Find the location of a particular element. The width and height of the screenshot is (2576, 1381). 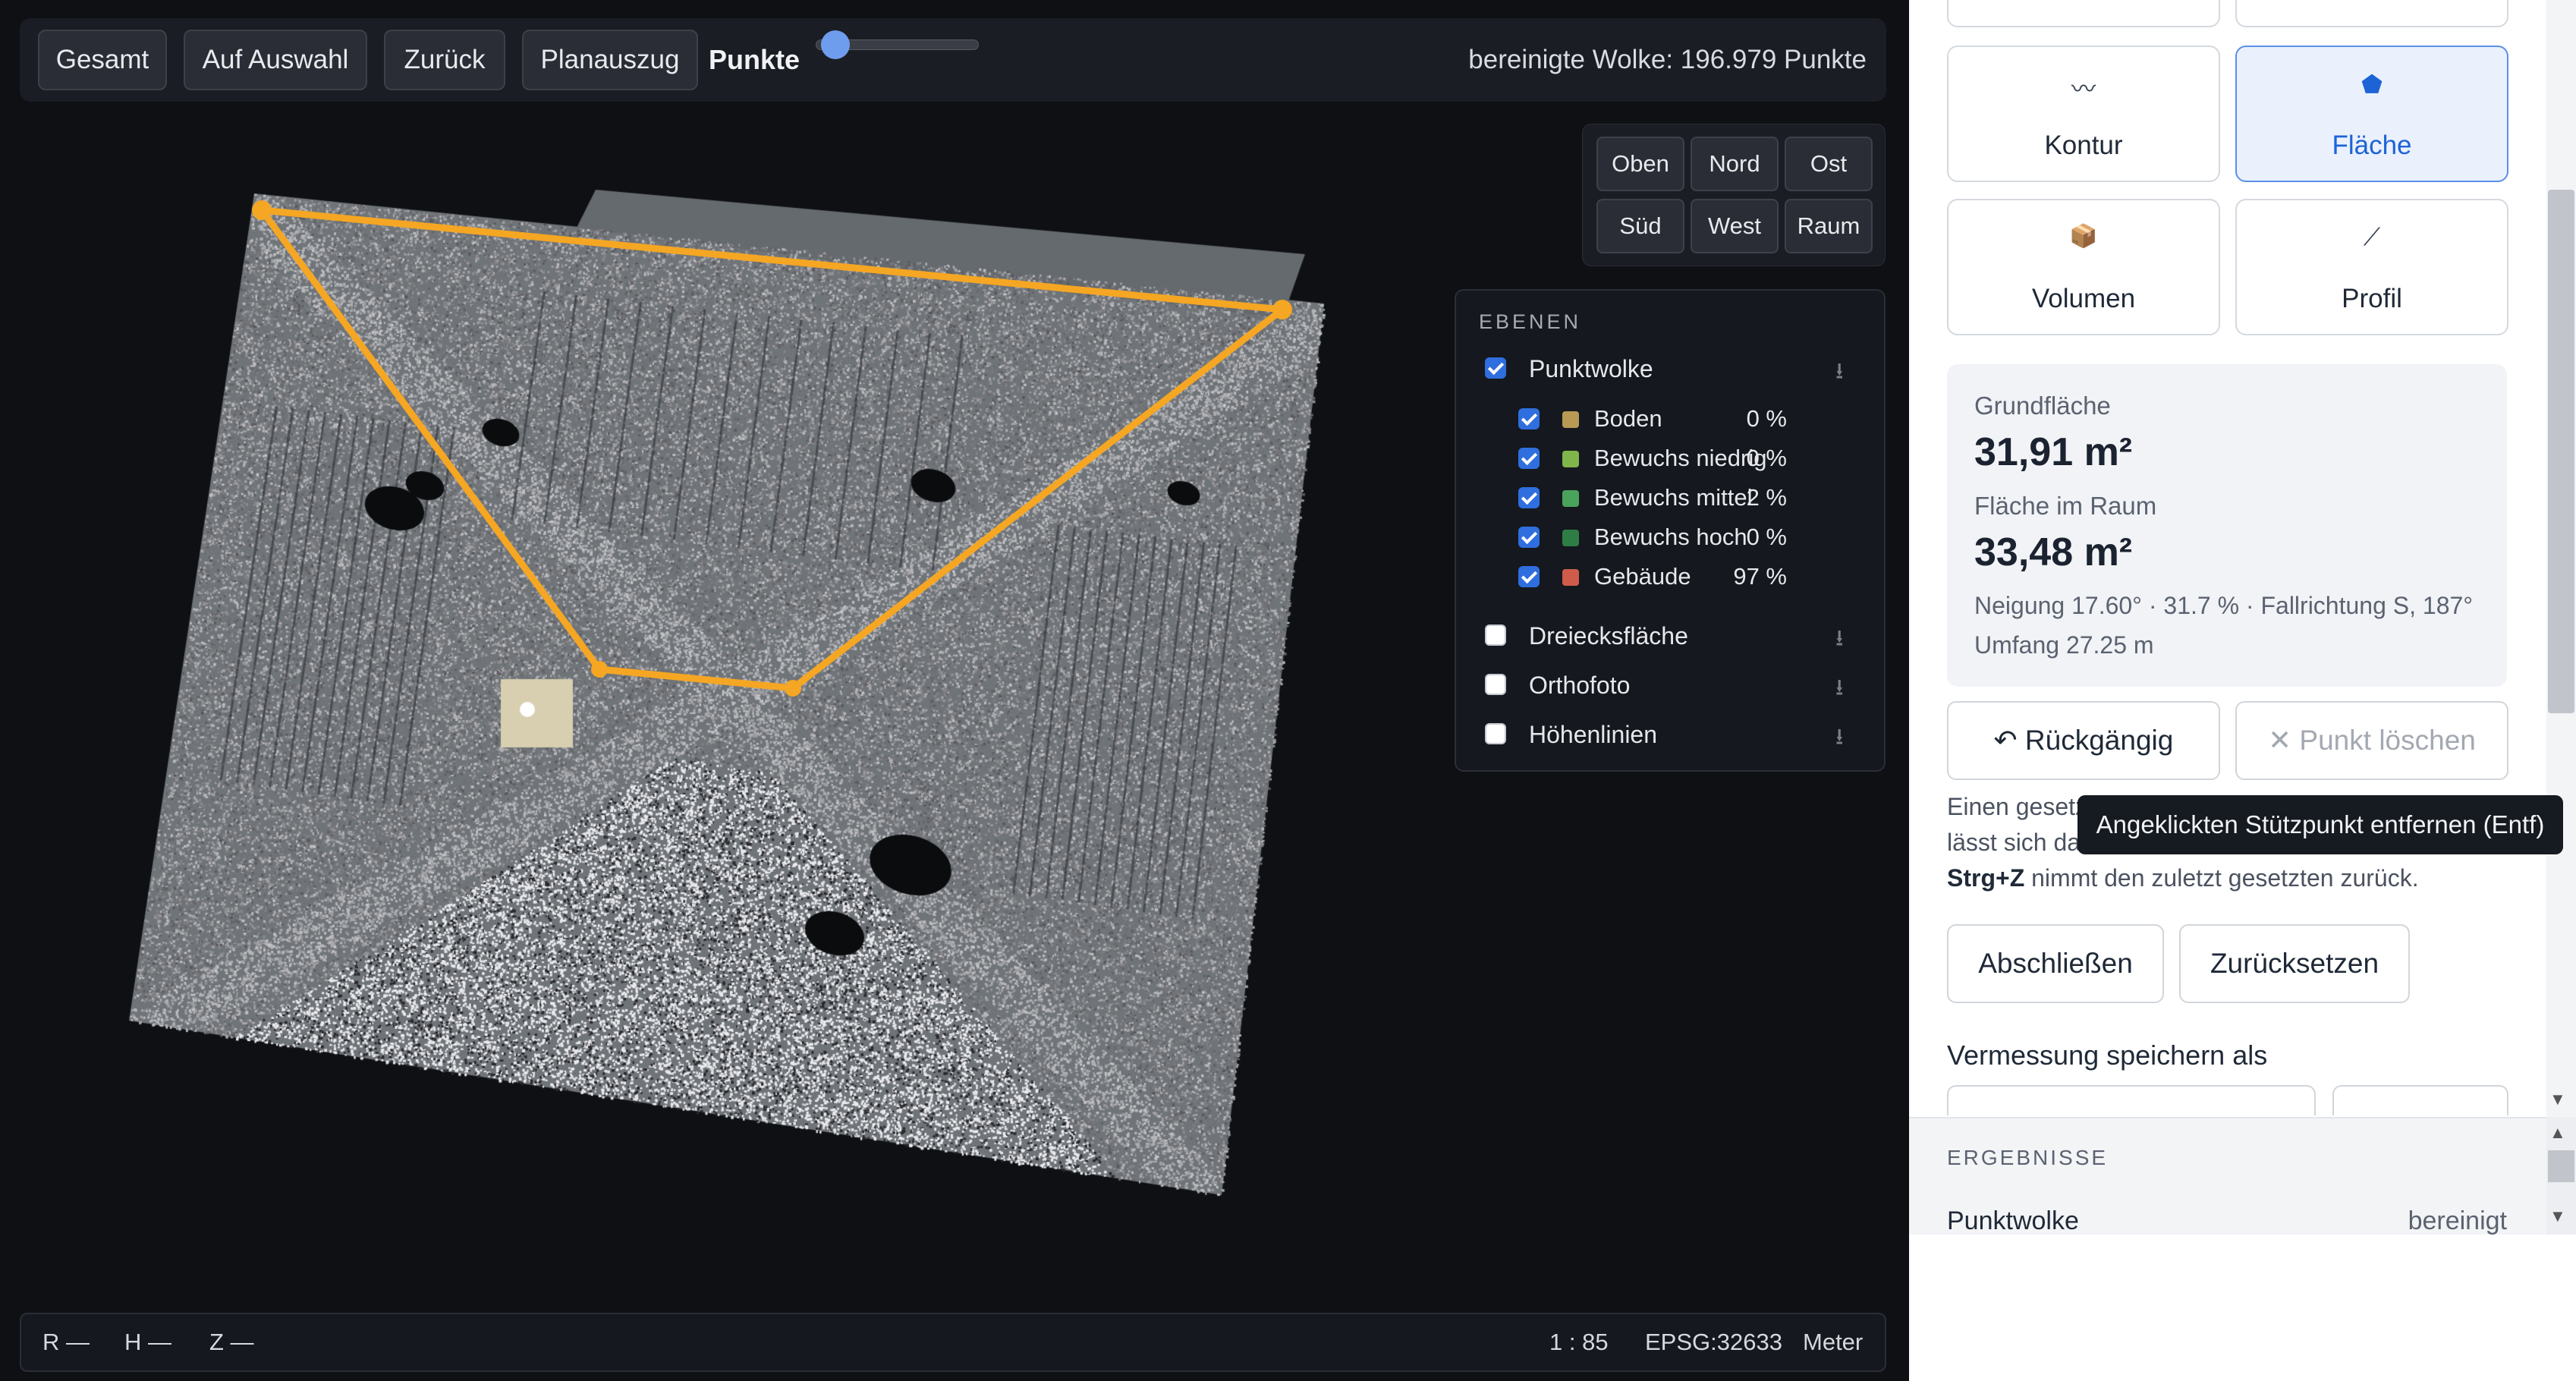

view-west-button: West is located at coordinates (1735, 226).